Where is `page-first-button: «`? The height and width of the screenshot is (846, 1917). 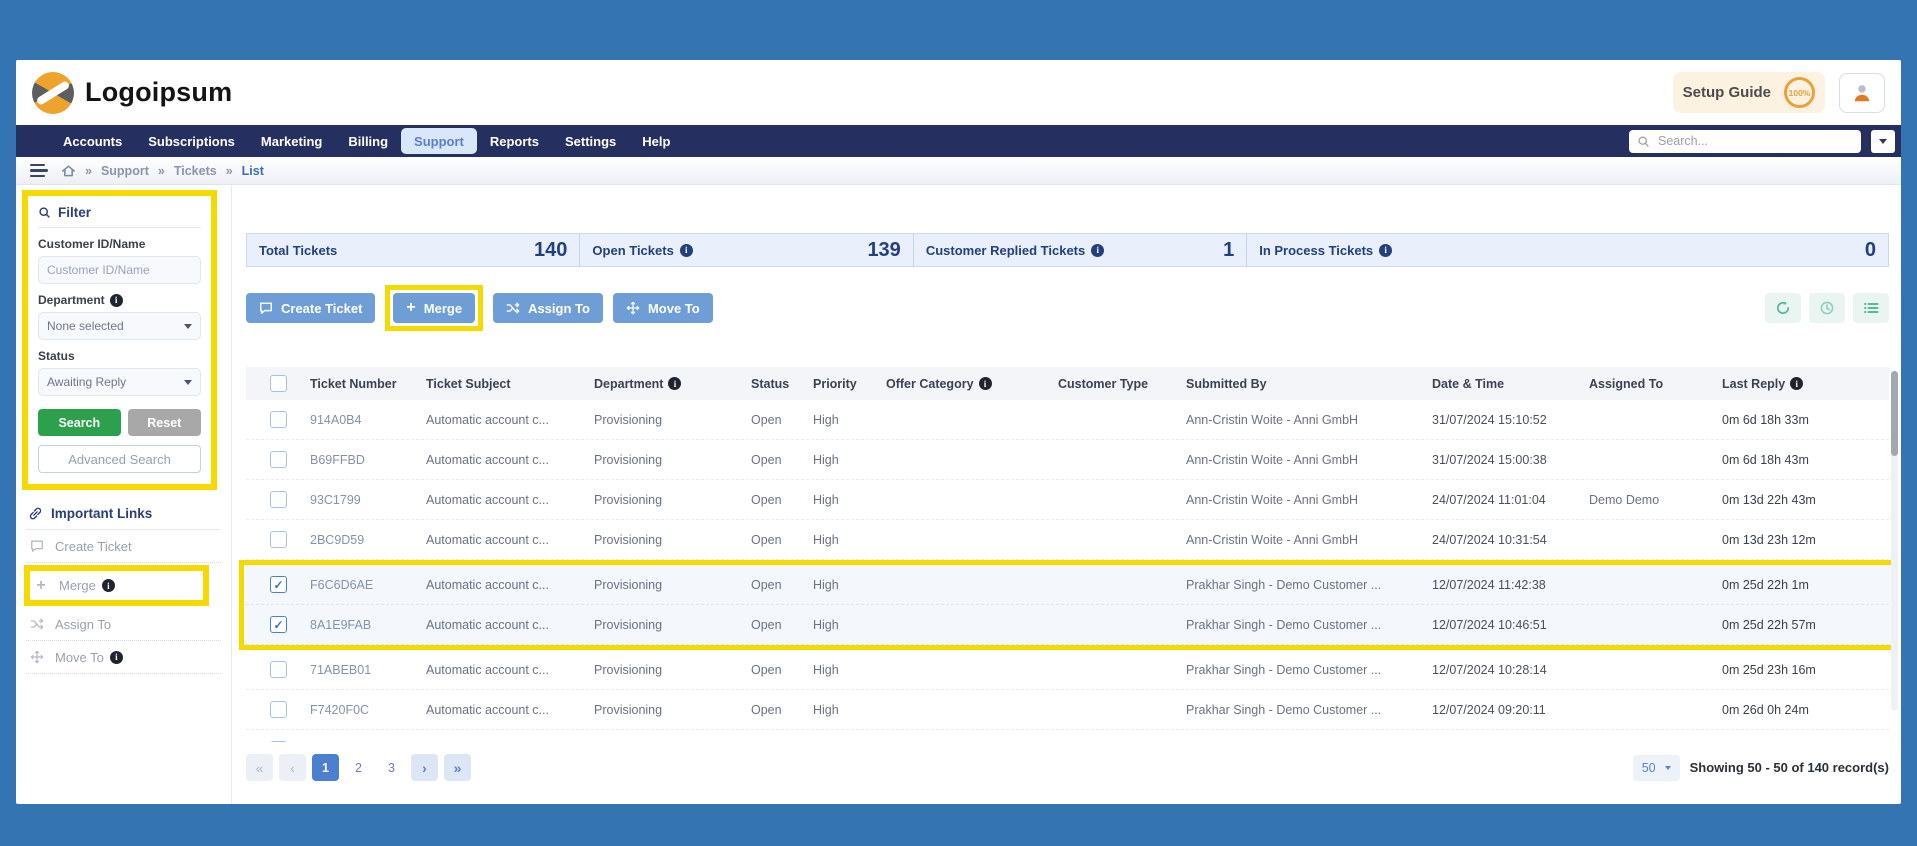 page-first-button: « is located at coordinates (259, 767).